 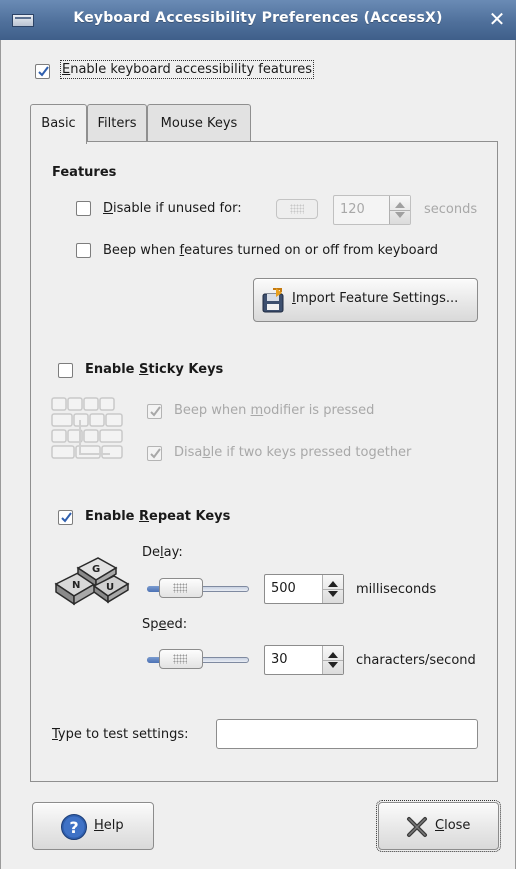 What do you see at coordinates (172, 208) in the screenshot?
I see `disable-unused-label: Disable if unused for:` at bounding box center [172, 208].